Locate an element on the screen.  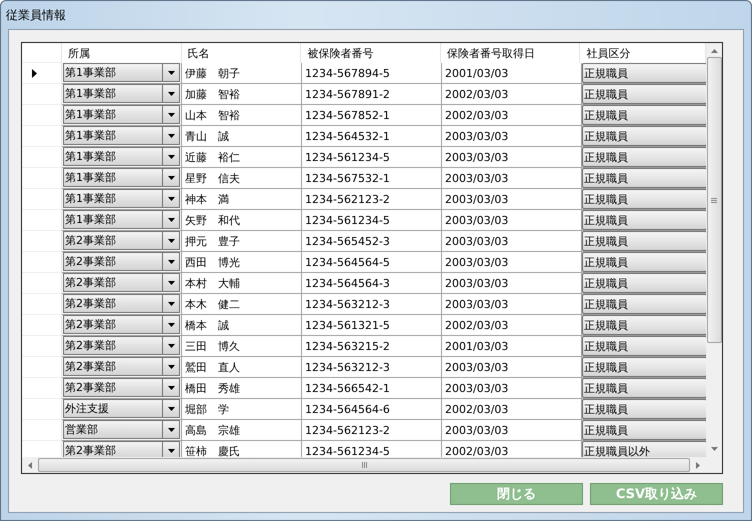
table-cell: 西田 博光 is located at coordinates (242, 262).